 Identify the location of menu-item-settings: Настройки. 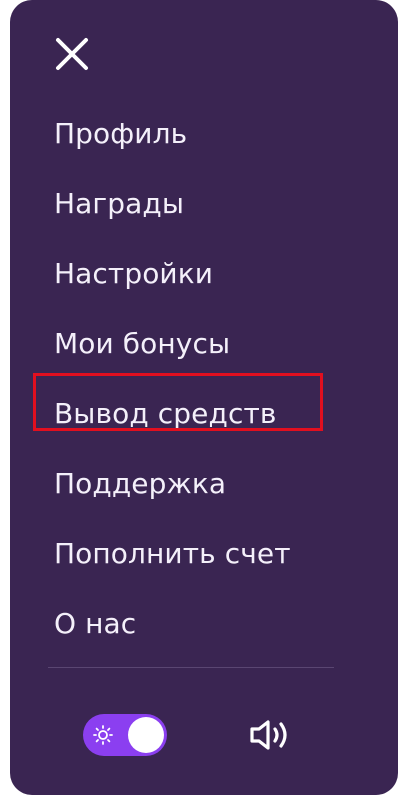
(172, 273).